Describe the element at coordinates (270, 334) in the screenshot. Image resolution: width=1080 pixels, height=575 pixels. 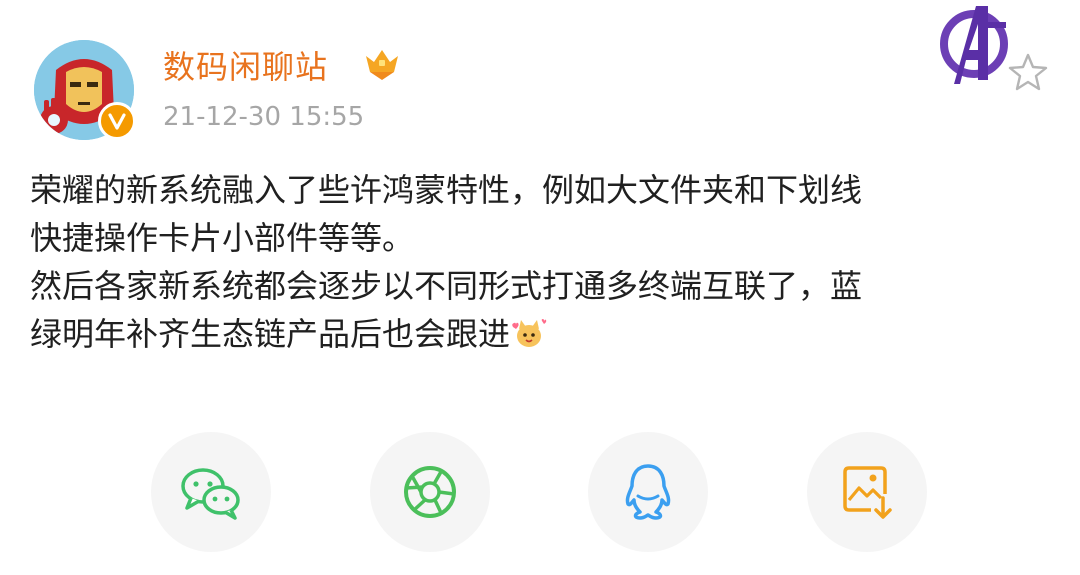
I see `post-line-text: 绿明年补齐生态链产品后也会跟进` at that location.